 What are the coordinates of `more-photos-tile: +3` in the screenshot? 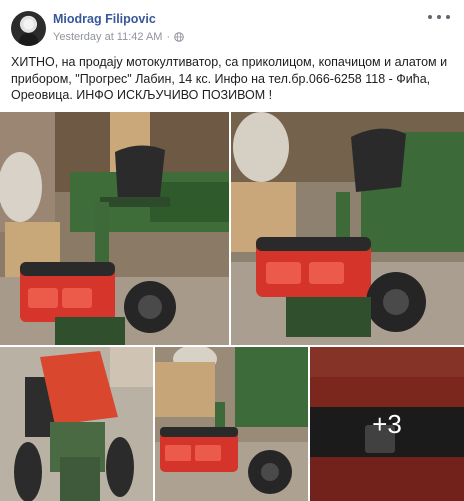 It's located at (387, 424).